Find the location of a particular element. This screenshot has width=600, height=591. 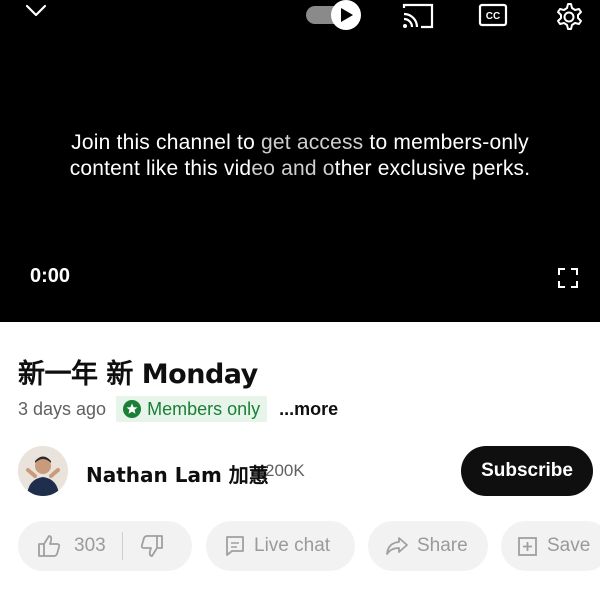

like-count: 303 is located at coordinates (90, 545).